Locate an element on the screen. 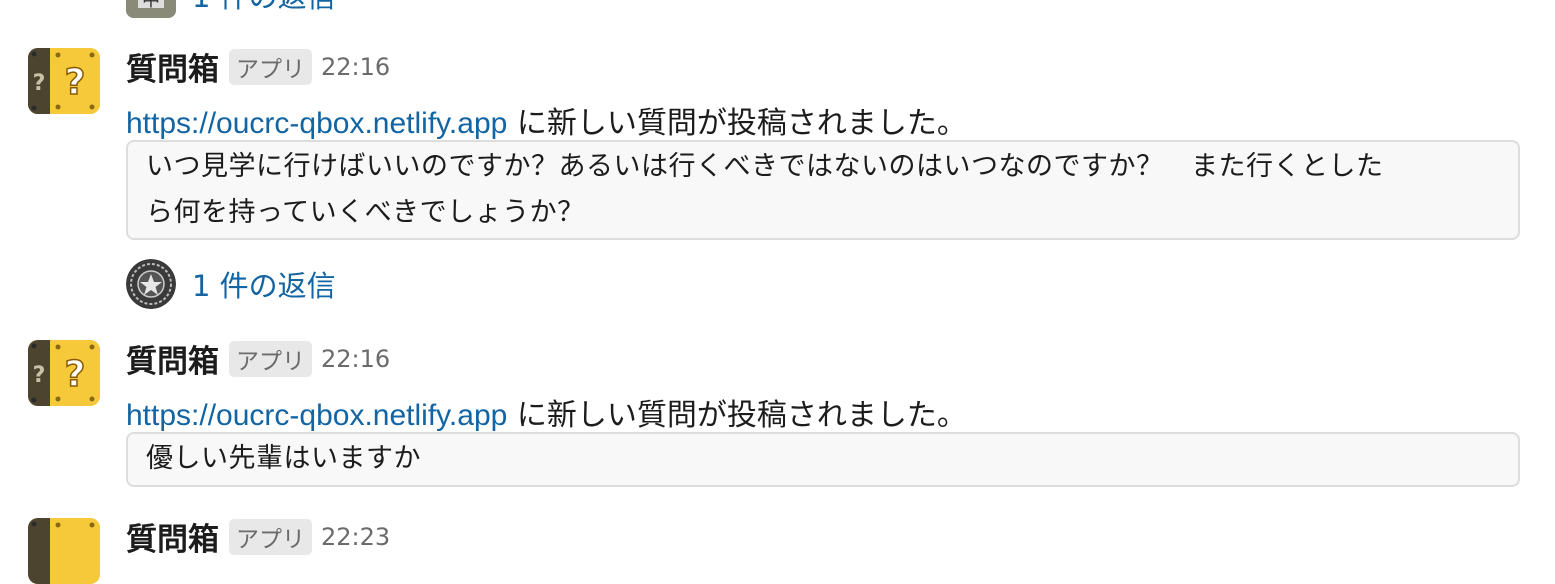 The height and width of the screenshot is (584, 1555). timestamp: 22:23 is located at coordinates (355, 537).